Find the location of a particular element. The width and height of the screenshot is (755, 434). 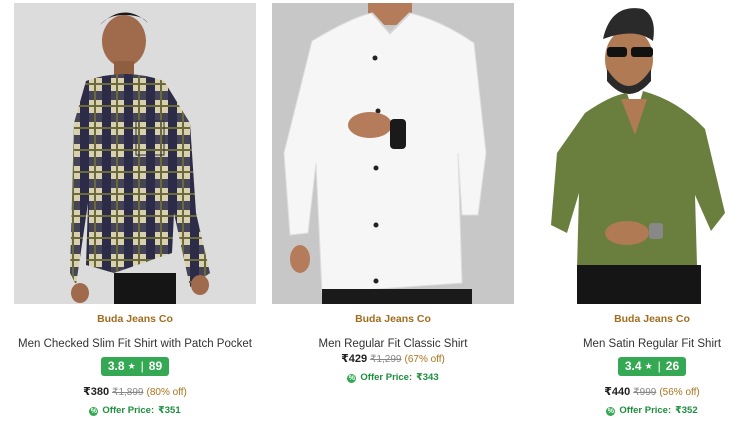

rating-value: 3.4 is located at coordinates (633, 366).